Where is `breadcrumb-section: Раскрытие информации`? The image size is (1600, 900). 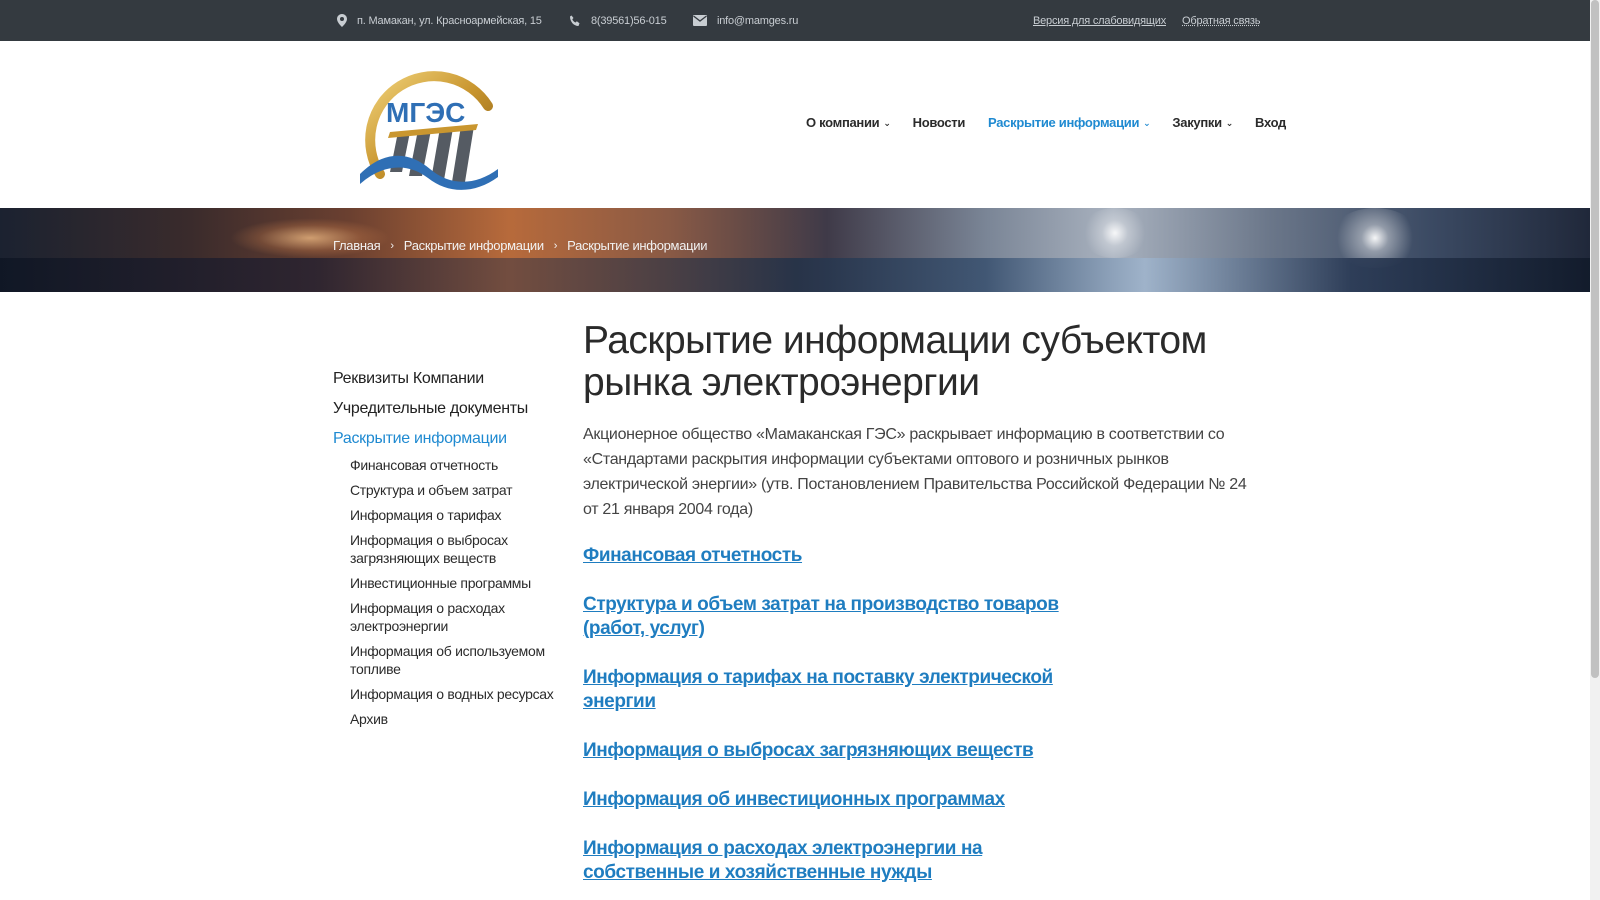 breadcrumb-section: Раскрытие информации is located at coordinates (474, 245).